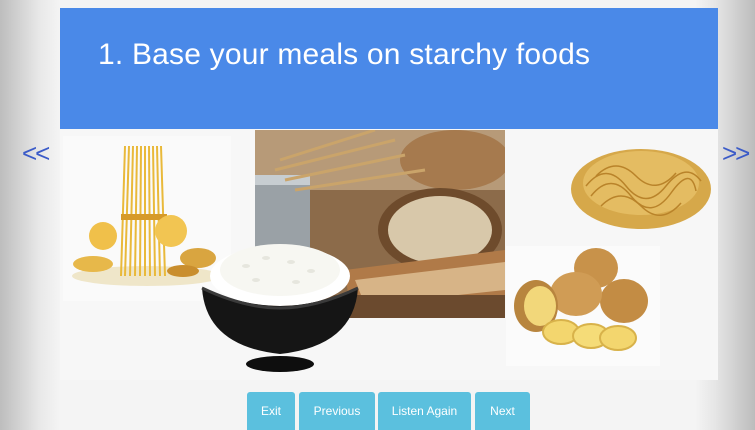  I want to click on next-button: Next, so click(502, 411).